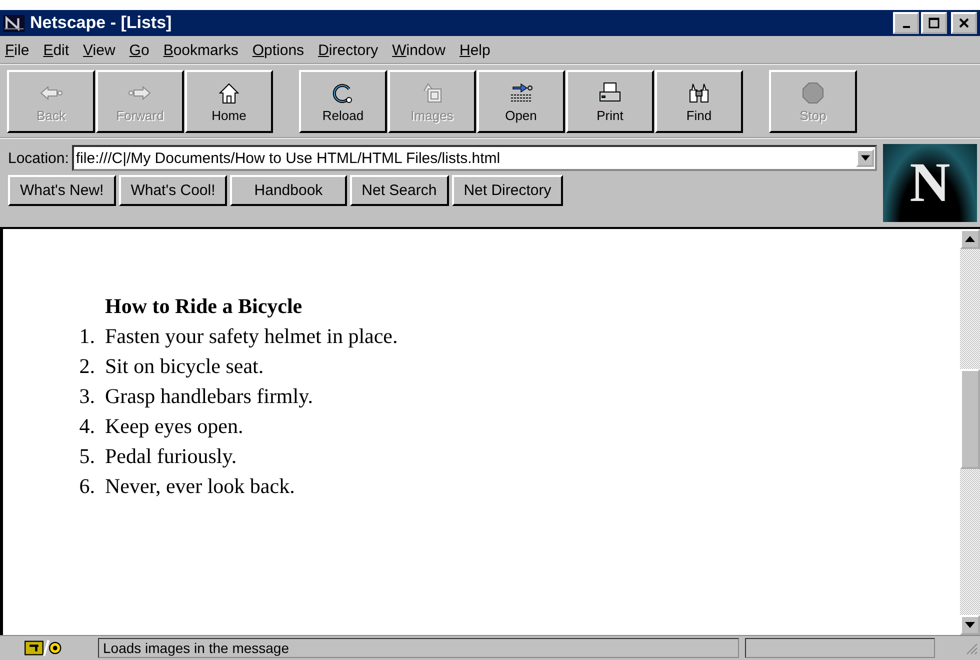 The image size is (980, 660). I want to click on menu-item: Options, so click(278, 50).